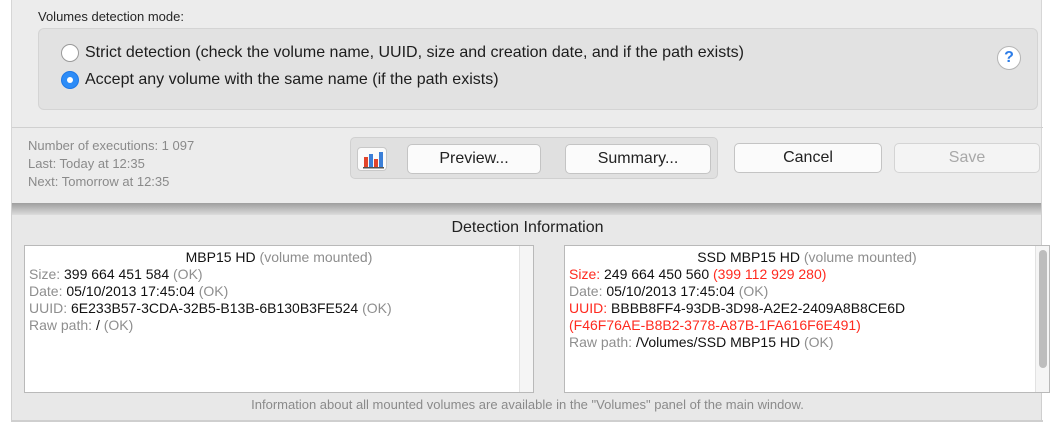 The height and width of the screenshot is (422, 1053). Describe the element at coordinates (758, 308) in the screenshot. I see `uuid-value: BBBB8FF4-93DB-3D98-A2E2-2409A8B8CE6D` at that location.